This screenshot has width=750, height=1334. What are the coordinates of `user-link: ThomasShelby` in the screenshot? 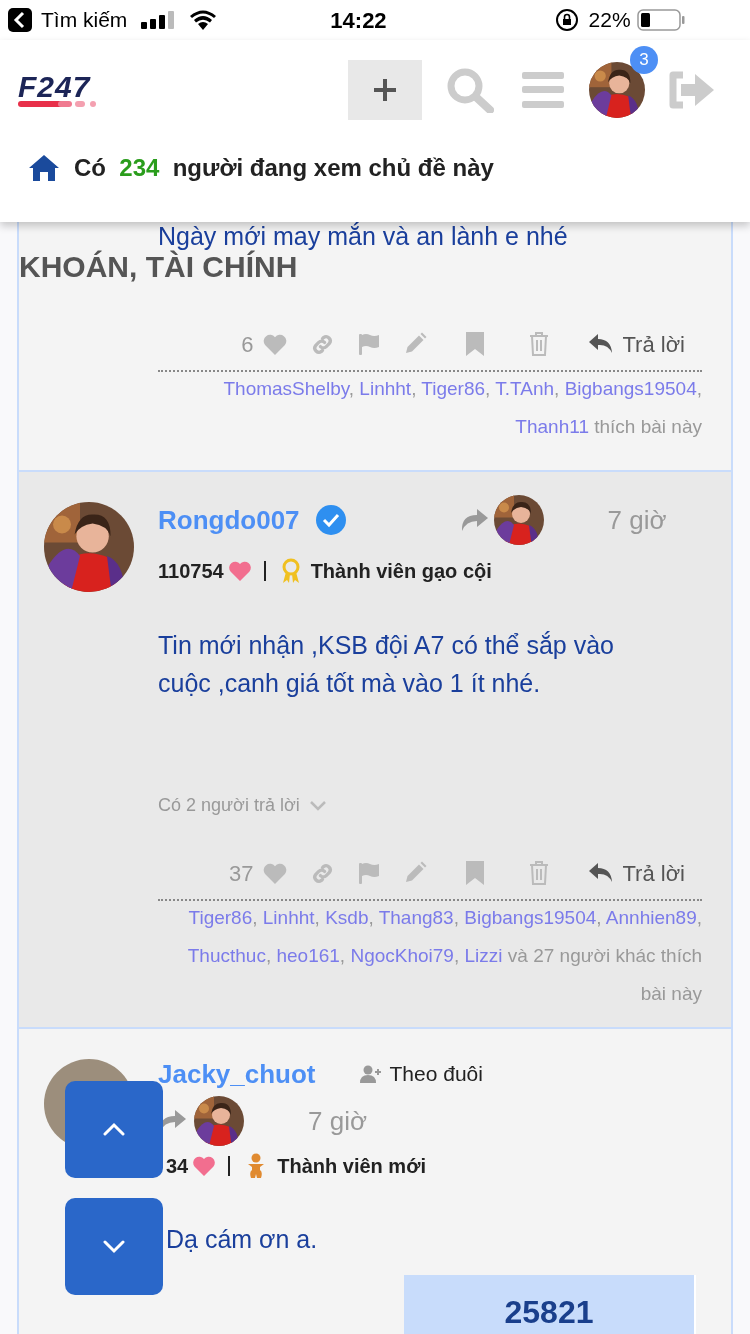 It's located at (286, 388).